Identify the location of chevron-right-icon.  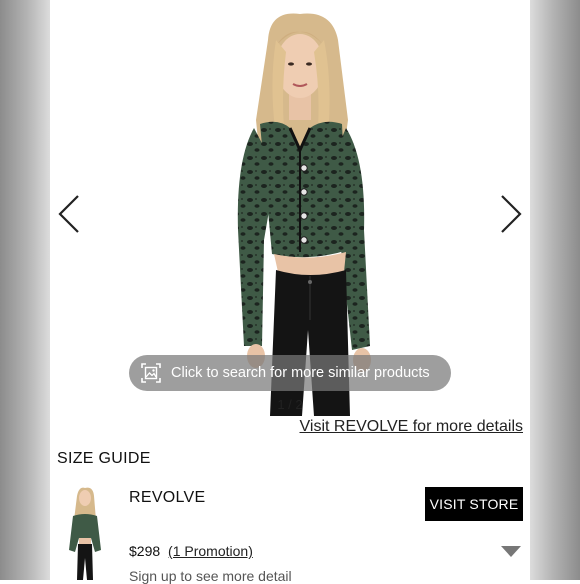
(511, 214).